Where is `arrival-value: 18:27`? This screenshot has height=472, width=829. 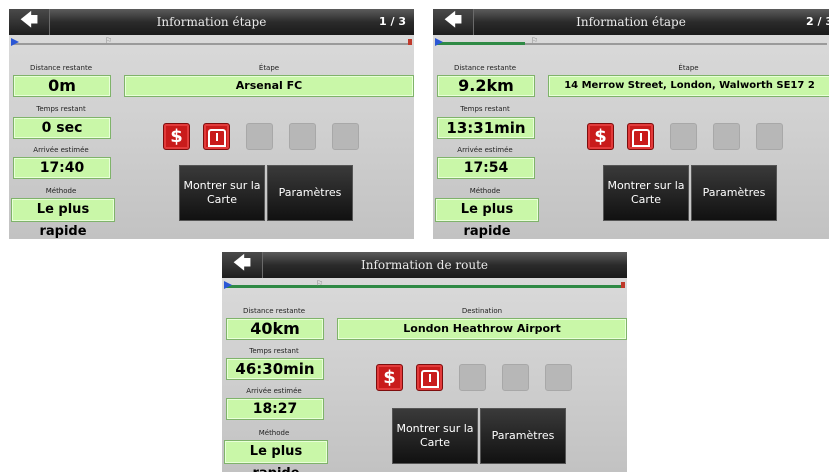
arrival-value: 18:27 is located at coordinates (275, 409).